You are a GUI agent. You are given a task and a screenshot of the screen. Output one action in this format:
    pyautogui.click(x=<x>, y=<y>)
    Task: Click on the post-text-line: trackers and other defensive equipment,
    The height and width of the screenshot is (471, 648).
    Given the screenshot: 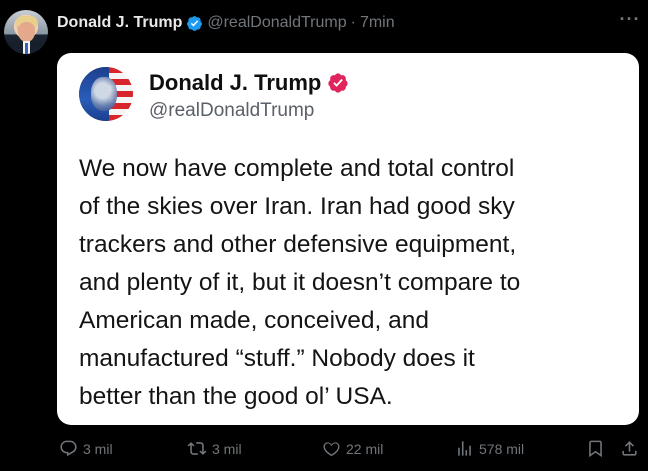 What is the action you would take?
    pyautogui.click(x=298, y=244)
    